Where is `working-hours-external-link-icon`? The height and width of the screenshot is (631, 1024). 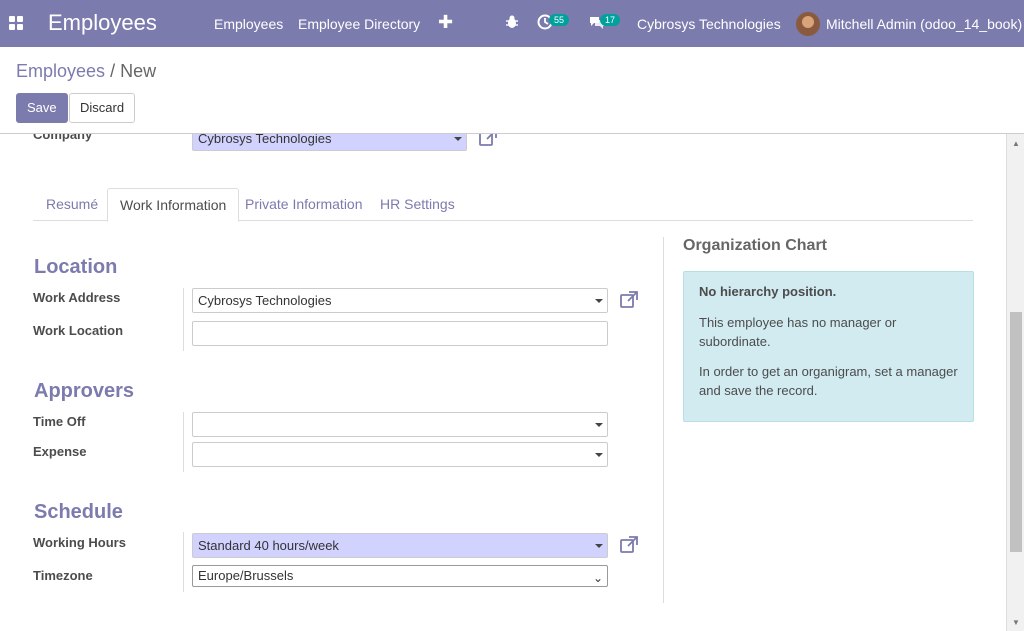 working-hours-external-link-icon is located at coordinates (629, 545).